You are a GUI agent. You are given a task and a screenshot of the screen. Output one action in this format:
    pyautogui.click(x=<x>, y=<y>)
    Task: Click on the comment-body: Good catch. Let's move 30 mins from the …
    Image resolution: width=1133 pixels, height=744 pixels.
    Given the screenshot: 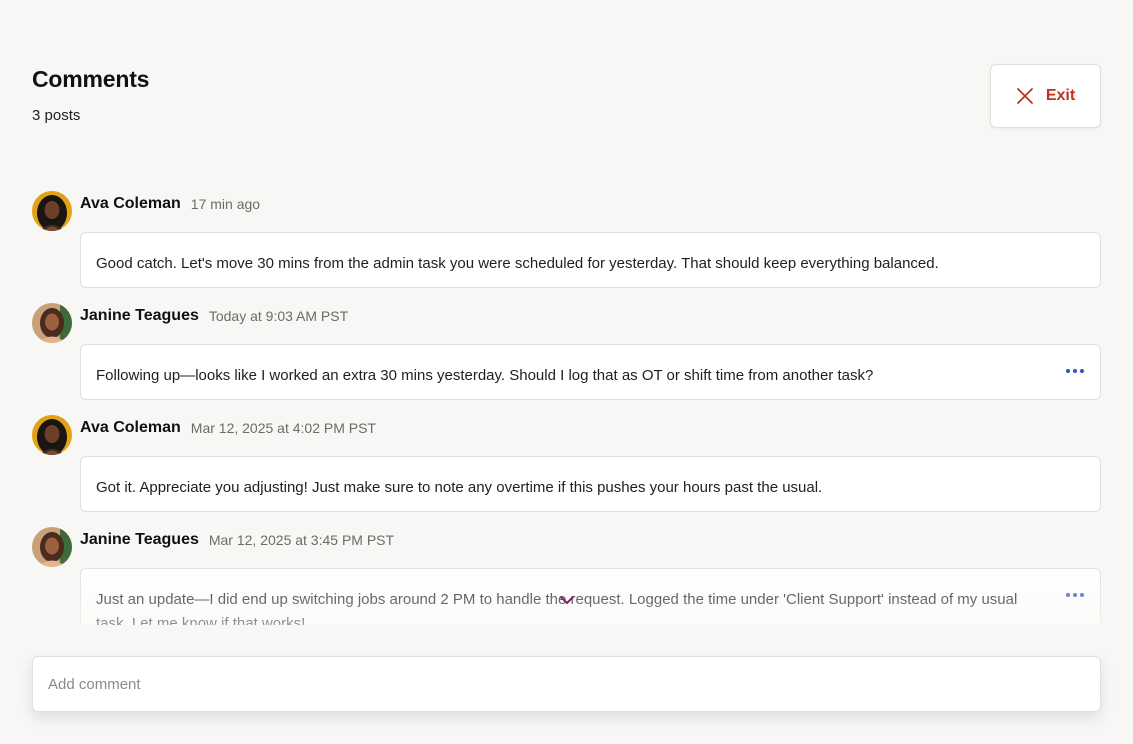 What is the action you would take?
    pyautogui.click(x=590, y=260)
    